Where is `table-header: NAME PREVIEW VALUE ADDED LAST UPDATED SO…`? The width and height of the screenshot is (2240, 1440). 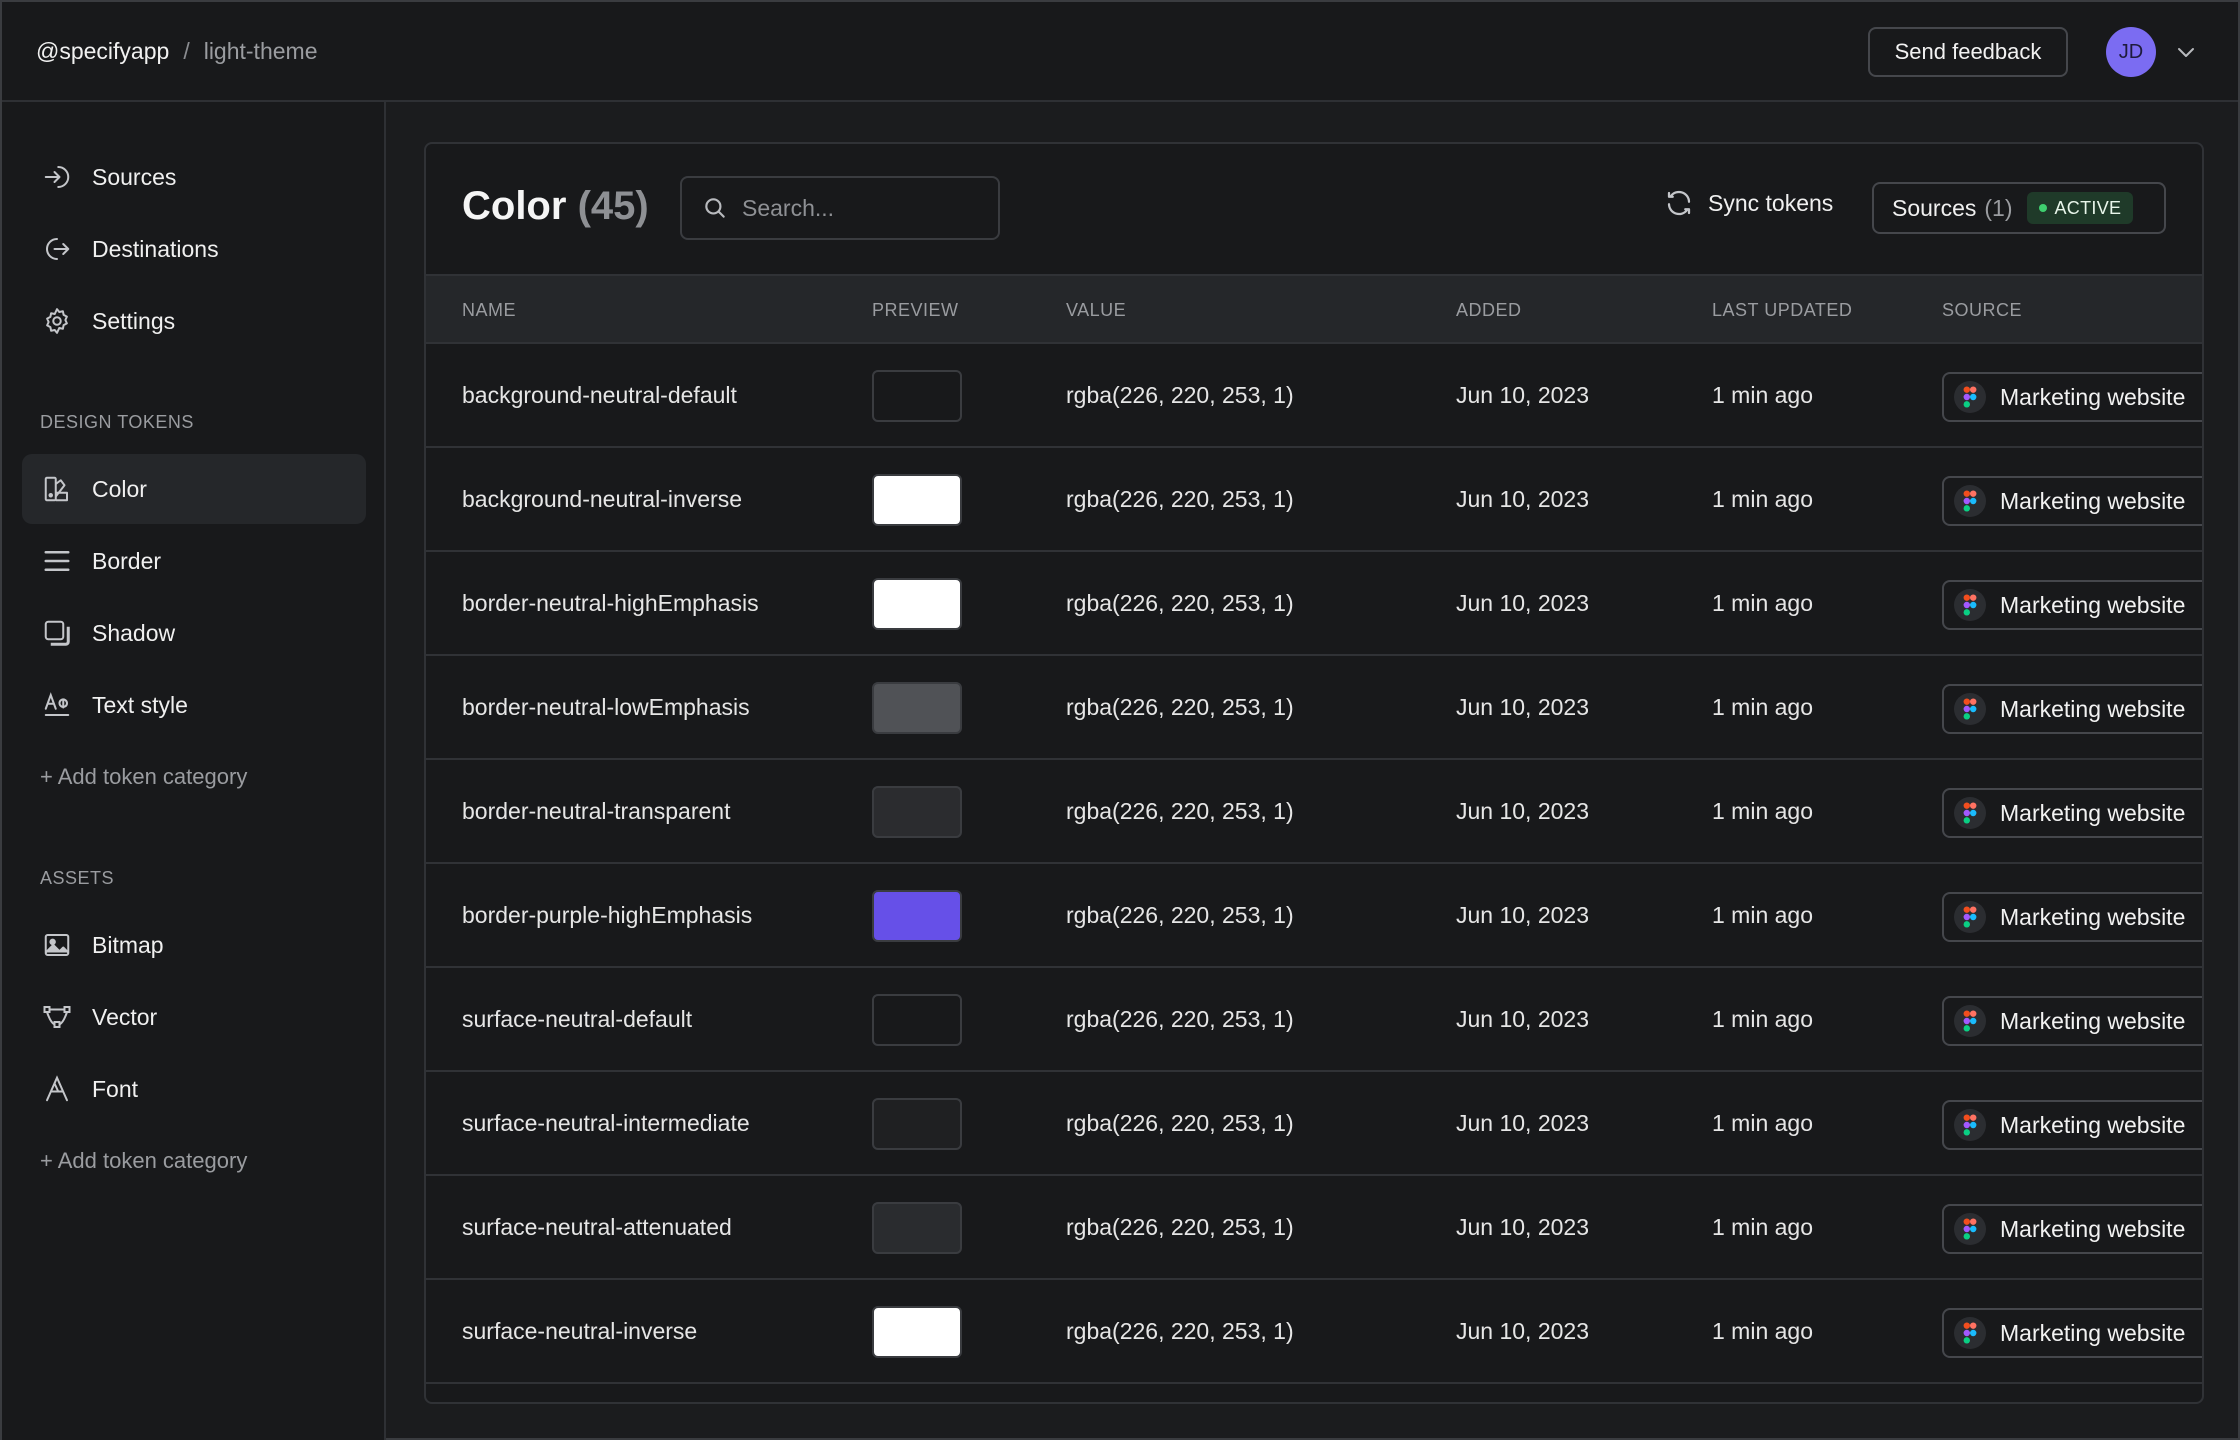
table-header: NAME PREVIEW VALUE ADDED LAST UPDATED SO… is located at coordinates (1314, 309).